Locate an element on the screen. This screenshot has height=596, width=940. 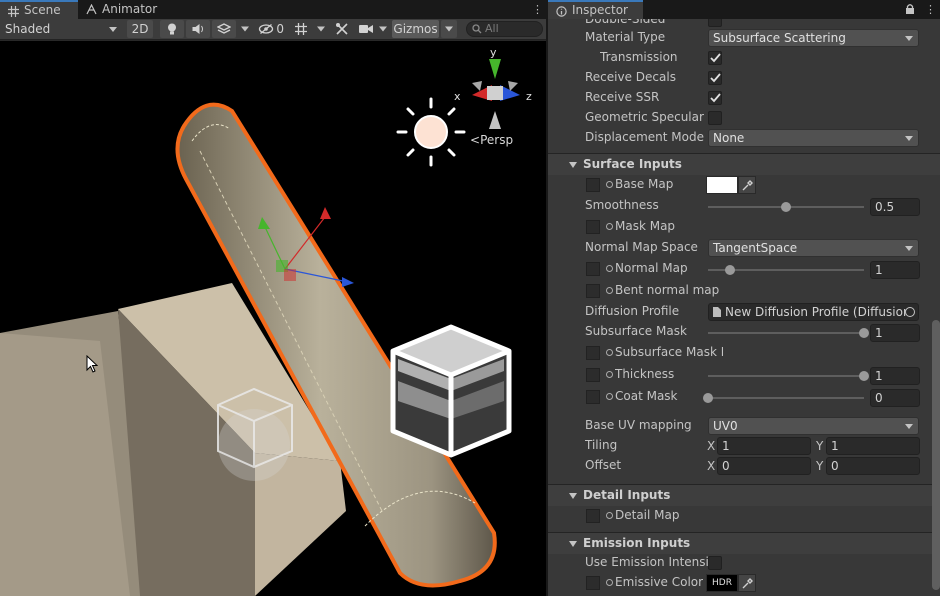
thickness-slider-handle is located at coordinates (864, 376).